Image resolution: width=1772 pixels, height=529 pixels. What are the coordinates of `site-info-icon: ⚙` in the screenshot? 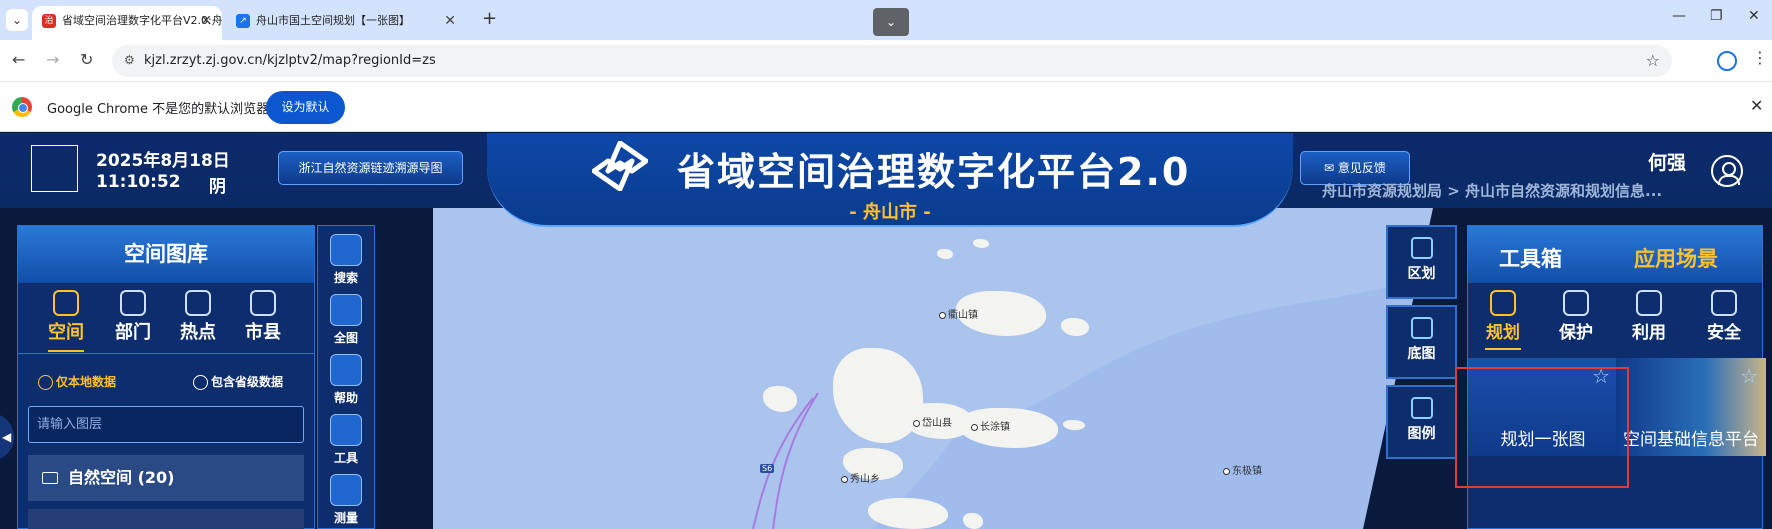 It's located at (129, 60).